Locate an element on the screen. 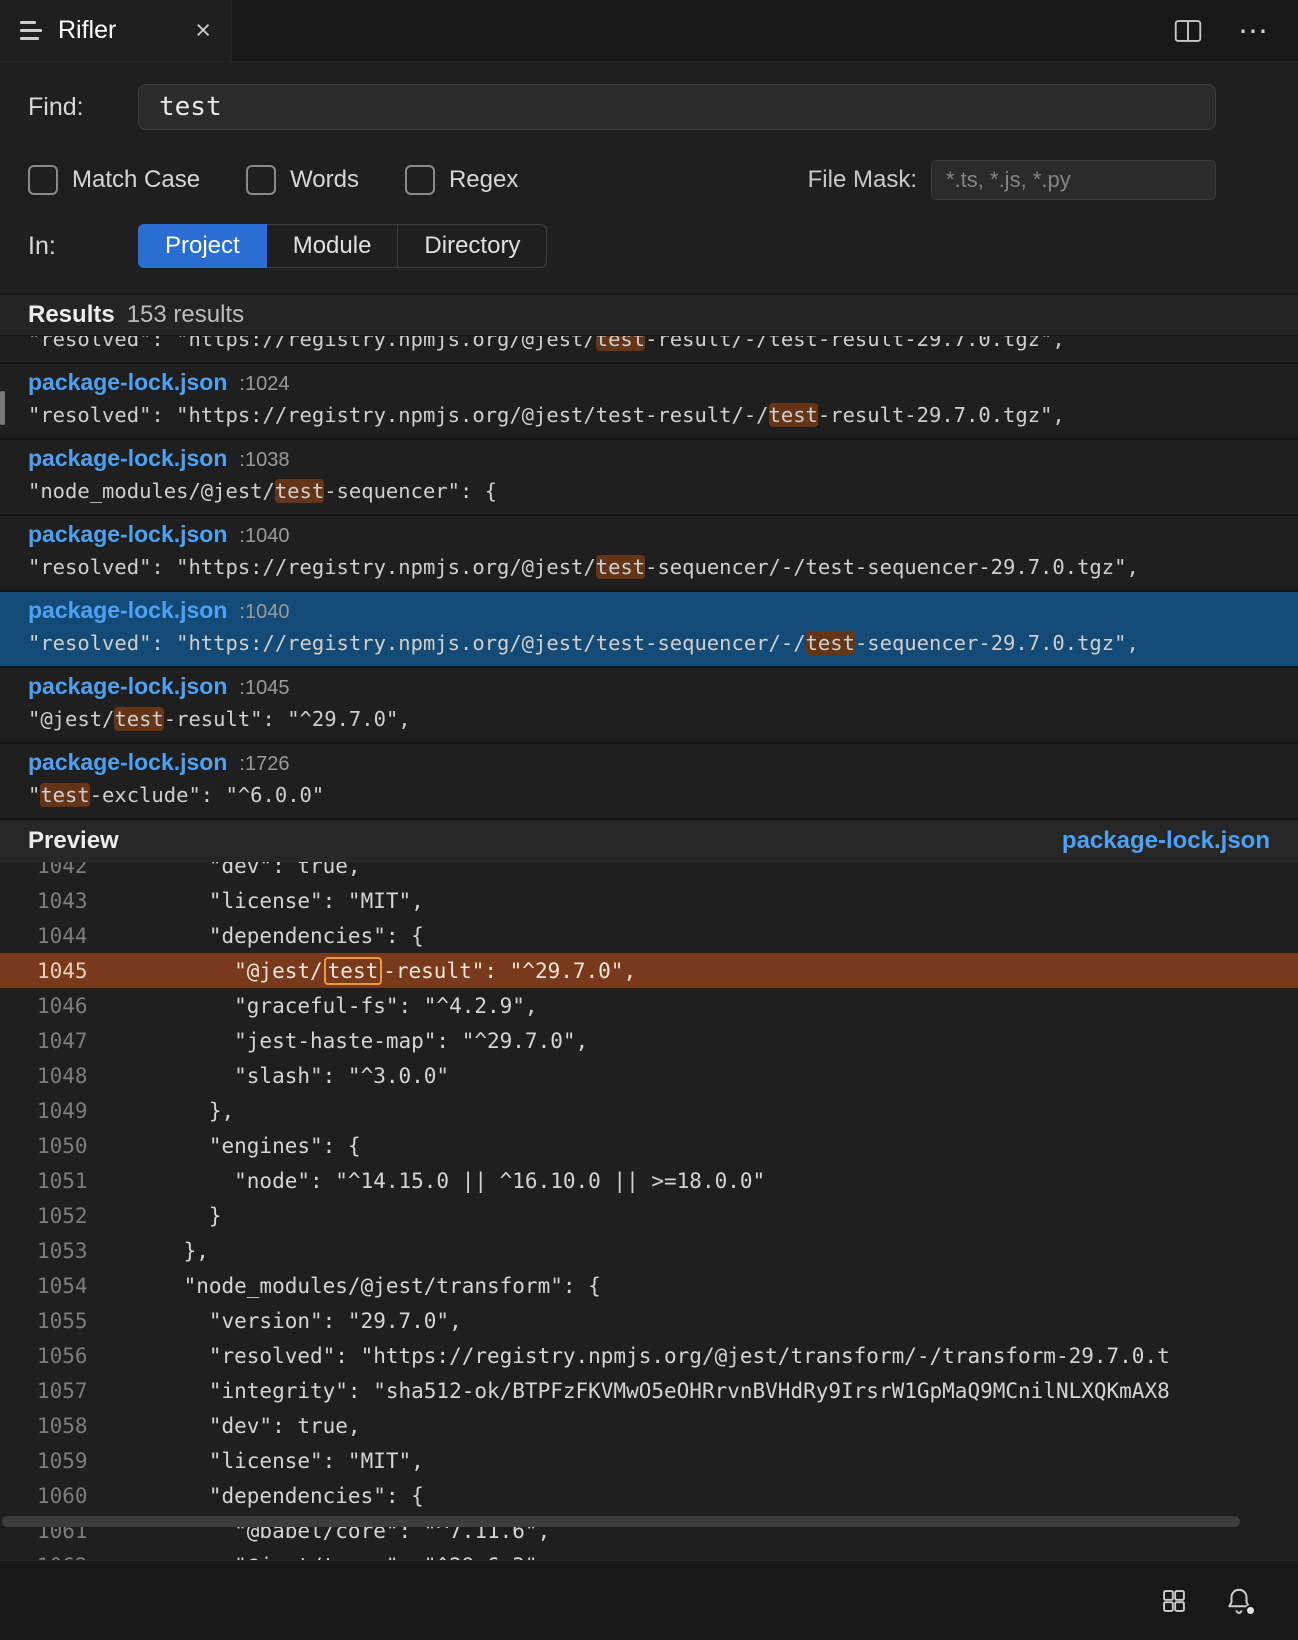 The height and width of the screenshot is (1640, 1298). line-text: "slash": "^3.0.0" is located at coordinates (291, 1075).